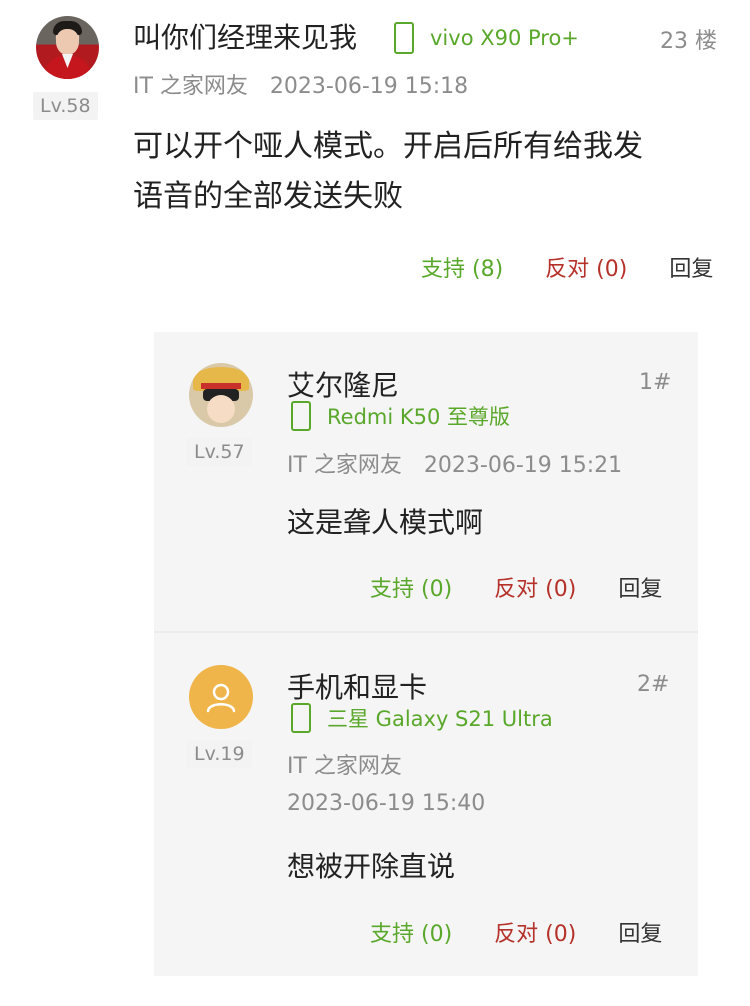 The width and height of the screenshot is (750, 1006). Describe the element at coordinates (268, 196) in the screenshot. I see `comment-text-line: 语音的全部发送失败` at that location.